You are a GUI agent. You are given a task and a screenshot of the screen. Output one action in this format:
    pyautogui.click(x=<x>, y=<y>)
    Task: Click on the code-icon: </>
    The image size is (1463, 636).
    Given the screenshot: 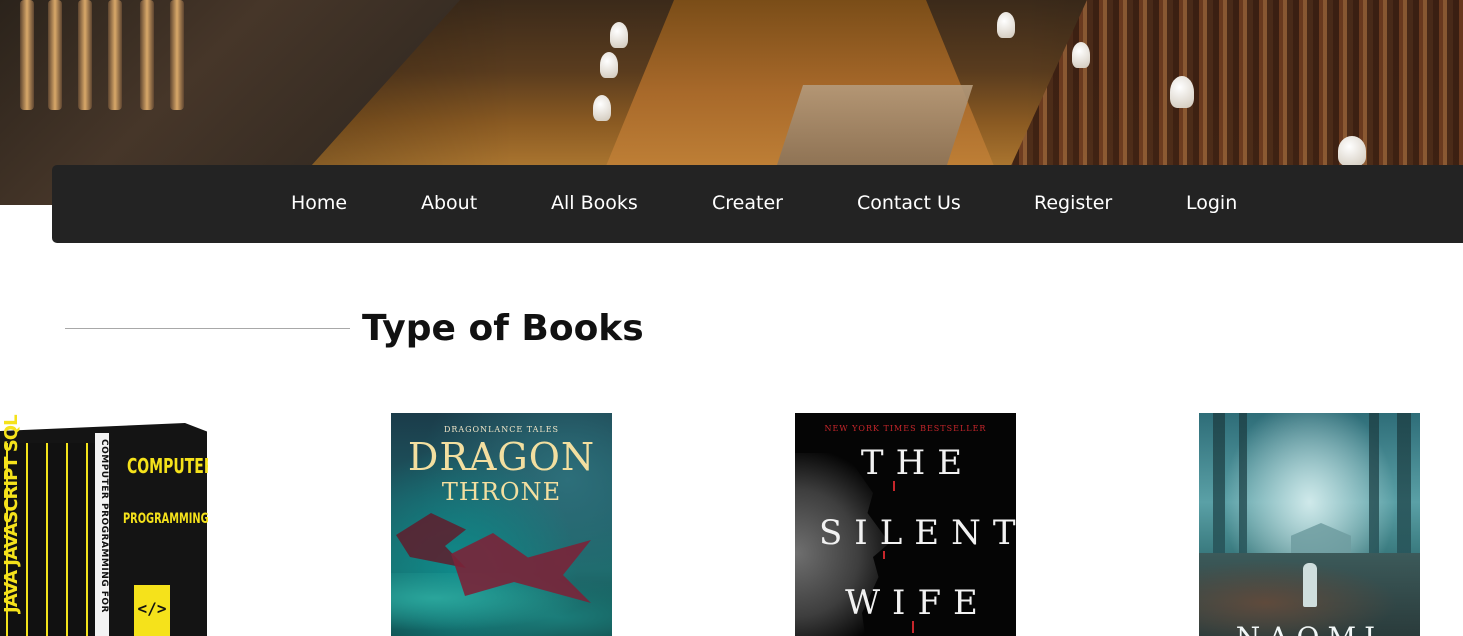 What is the action you would take?
    pyautogui.click(x=152, y=610)
    